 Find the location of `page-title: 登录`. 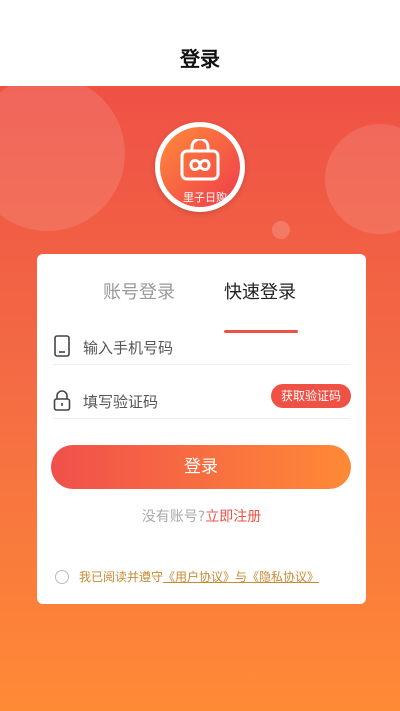

page-title: 登录 is located at coordinates (200, 58).